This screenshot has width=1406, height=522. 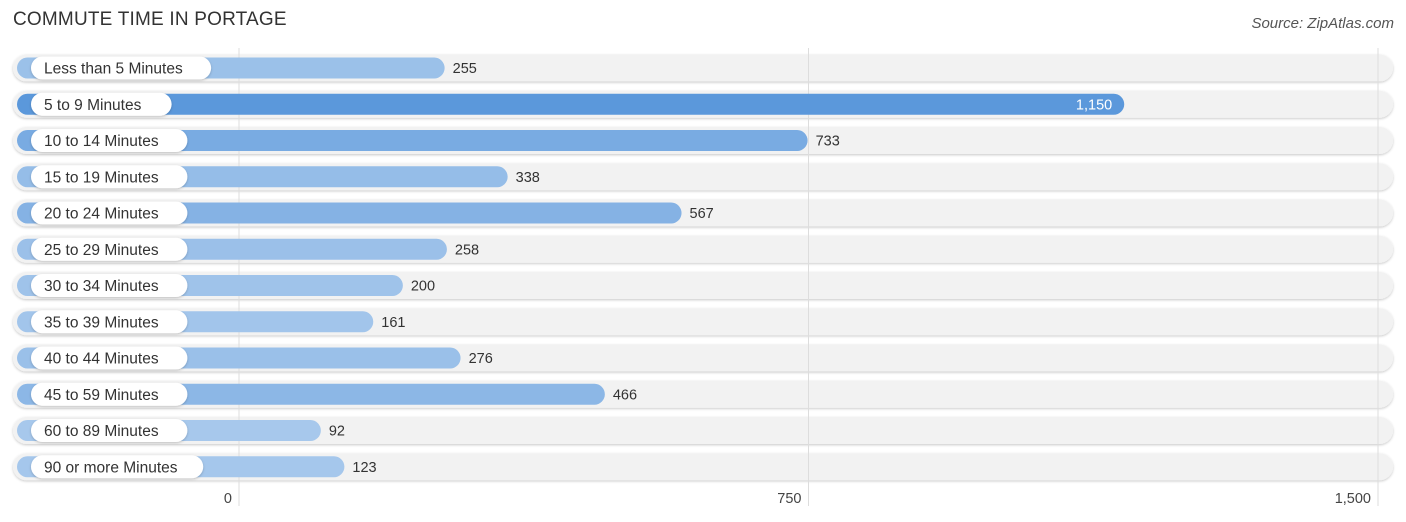 What do you see at coordinates (111, 467) in the screenshot?
I see `category-label: 90 or more Minutes` at bounding box center [111, 467].